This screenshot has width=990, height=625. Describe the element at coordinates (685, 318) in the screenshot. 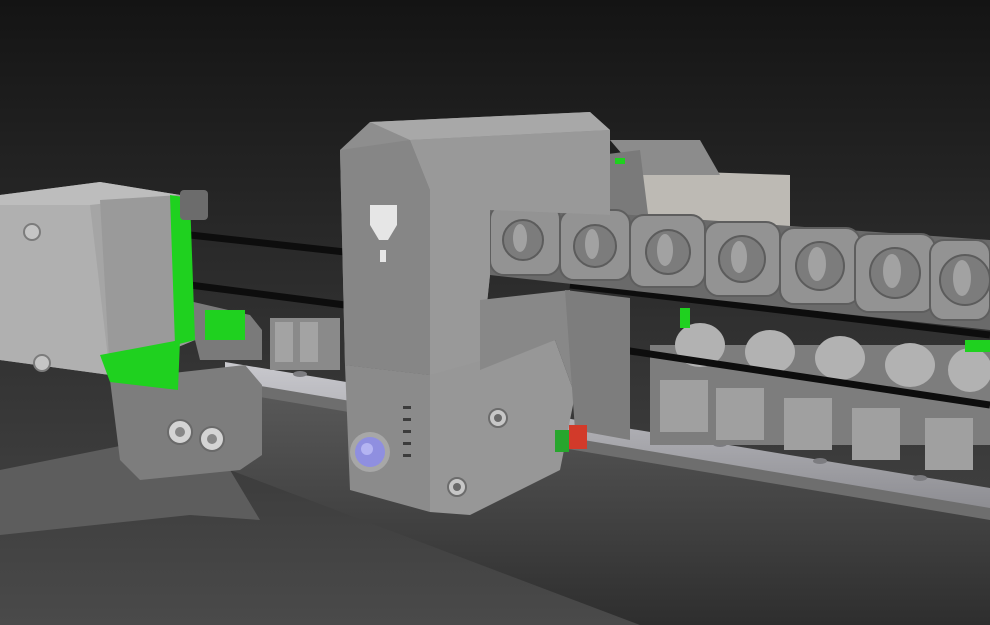

I see `accent-green-mid` at that location.